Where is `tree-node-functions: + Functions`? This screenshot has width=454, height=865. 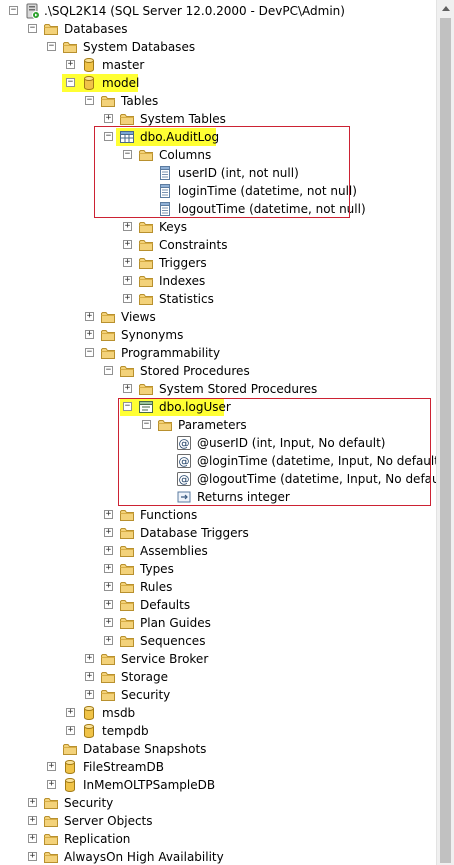 tree-node-functions: + Functions is located at coordinates (218, 515).